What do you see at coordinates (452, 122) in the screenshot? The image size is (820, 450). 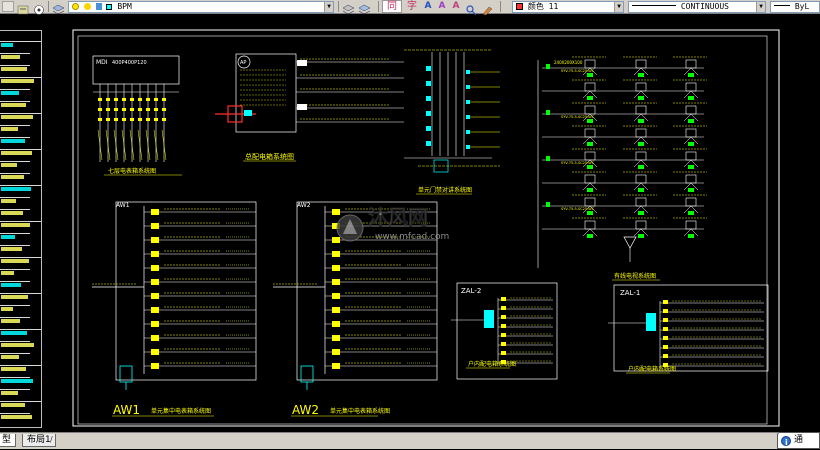 I see `door-phone-system-diagram: 单元门禁对讲系统图` at bounding box center [452, 122].